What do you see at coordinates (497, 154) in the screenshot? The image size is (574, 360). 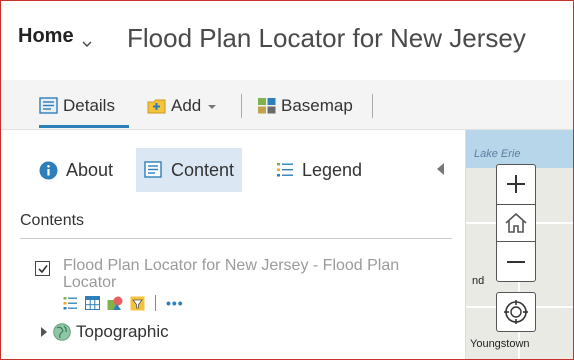 I see `map-label-lake: Lake Erie` at bounding box center [497, 154].